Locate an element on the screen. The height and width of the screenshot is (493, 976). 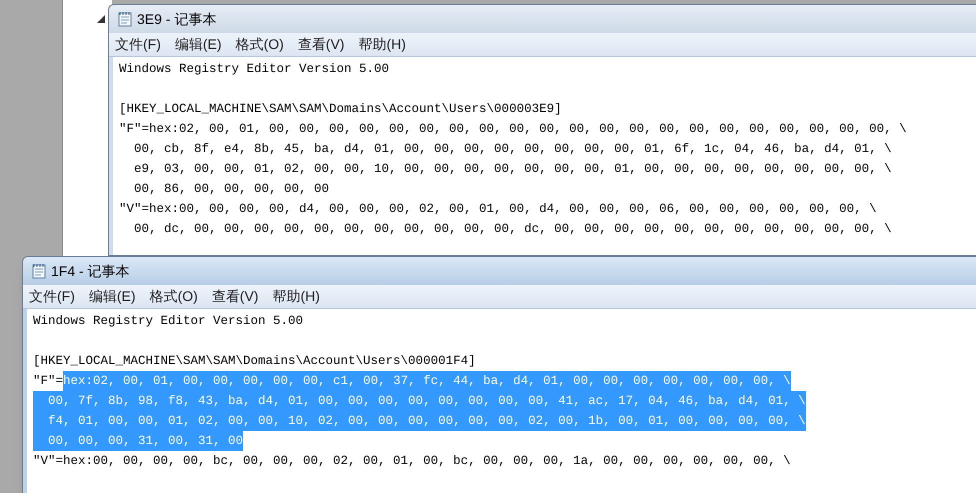
text-line: 00, cb, 8f, e4, 8b, 45, ba, d4, 01, 00, 00, 00, 00, 00, 00, 00, 00, 01, 6f, 1c, 04, 46, ba, d4, 01, \ is located at coordinates (512, 149).